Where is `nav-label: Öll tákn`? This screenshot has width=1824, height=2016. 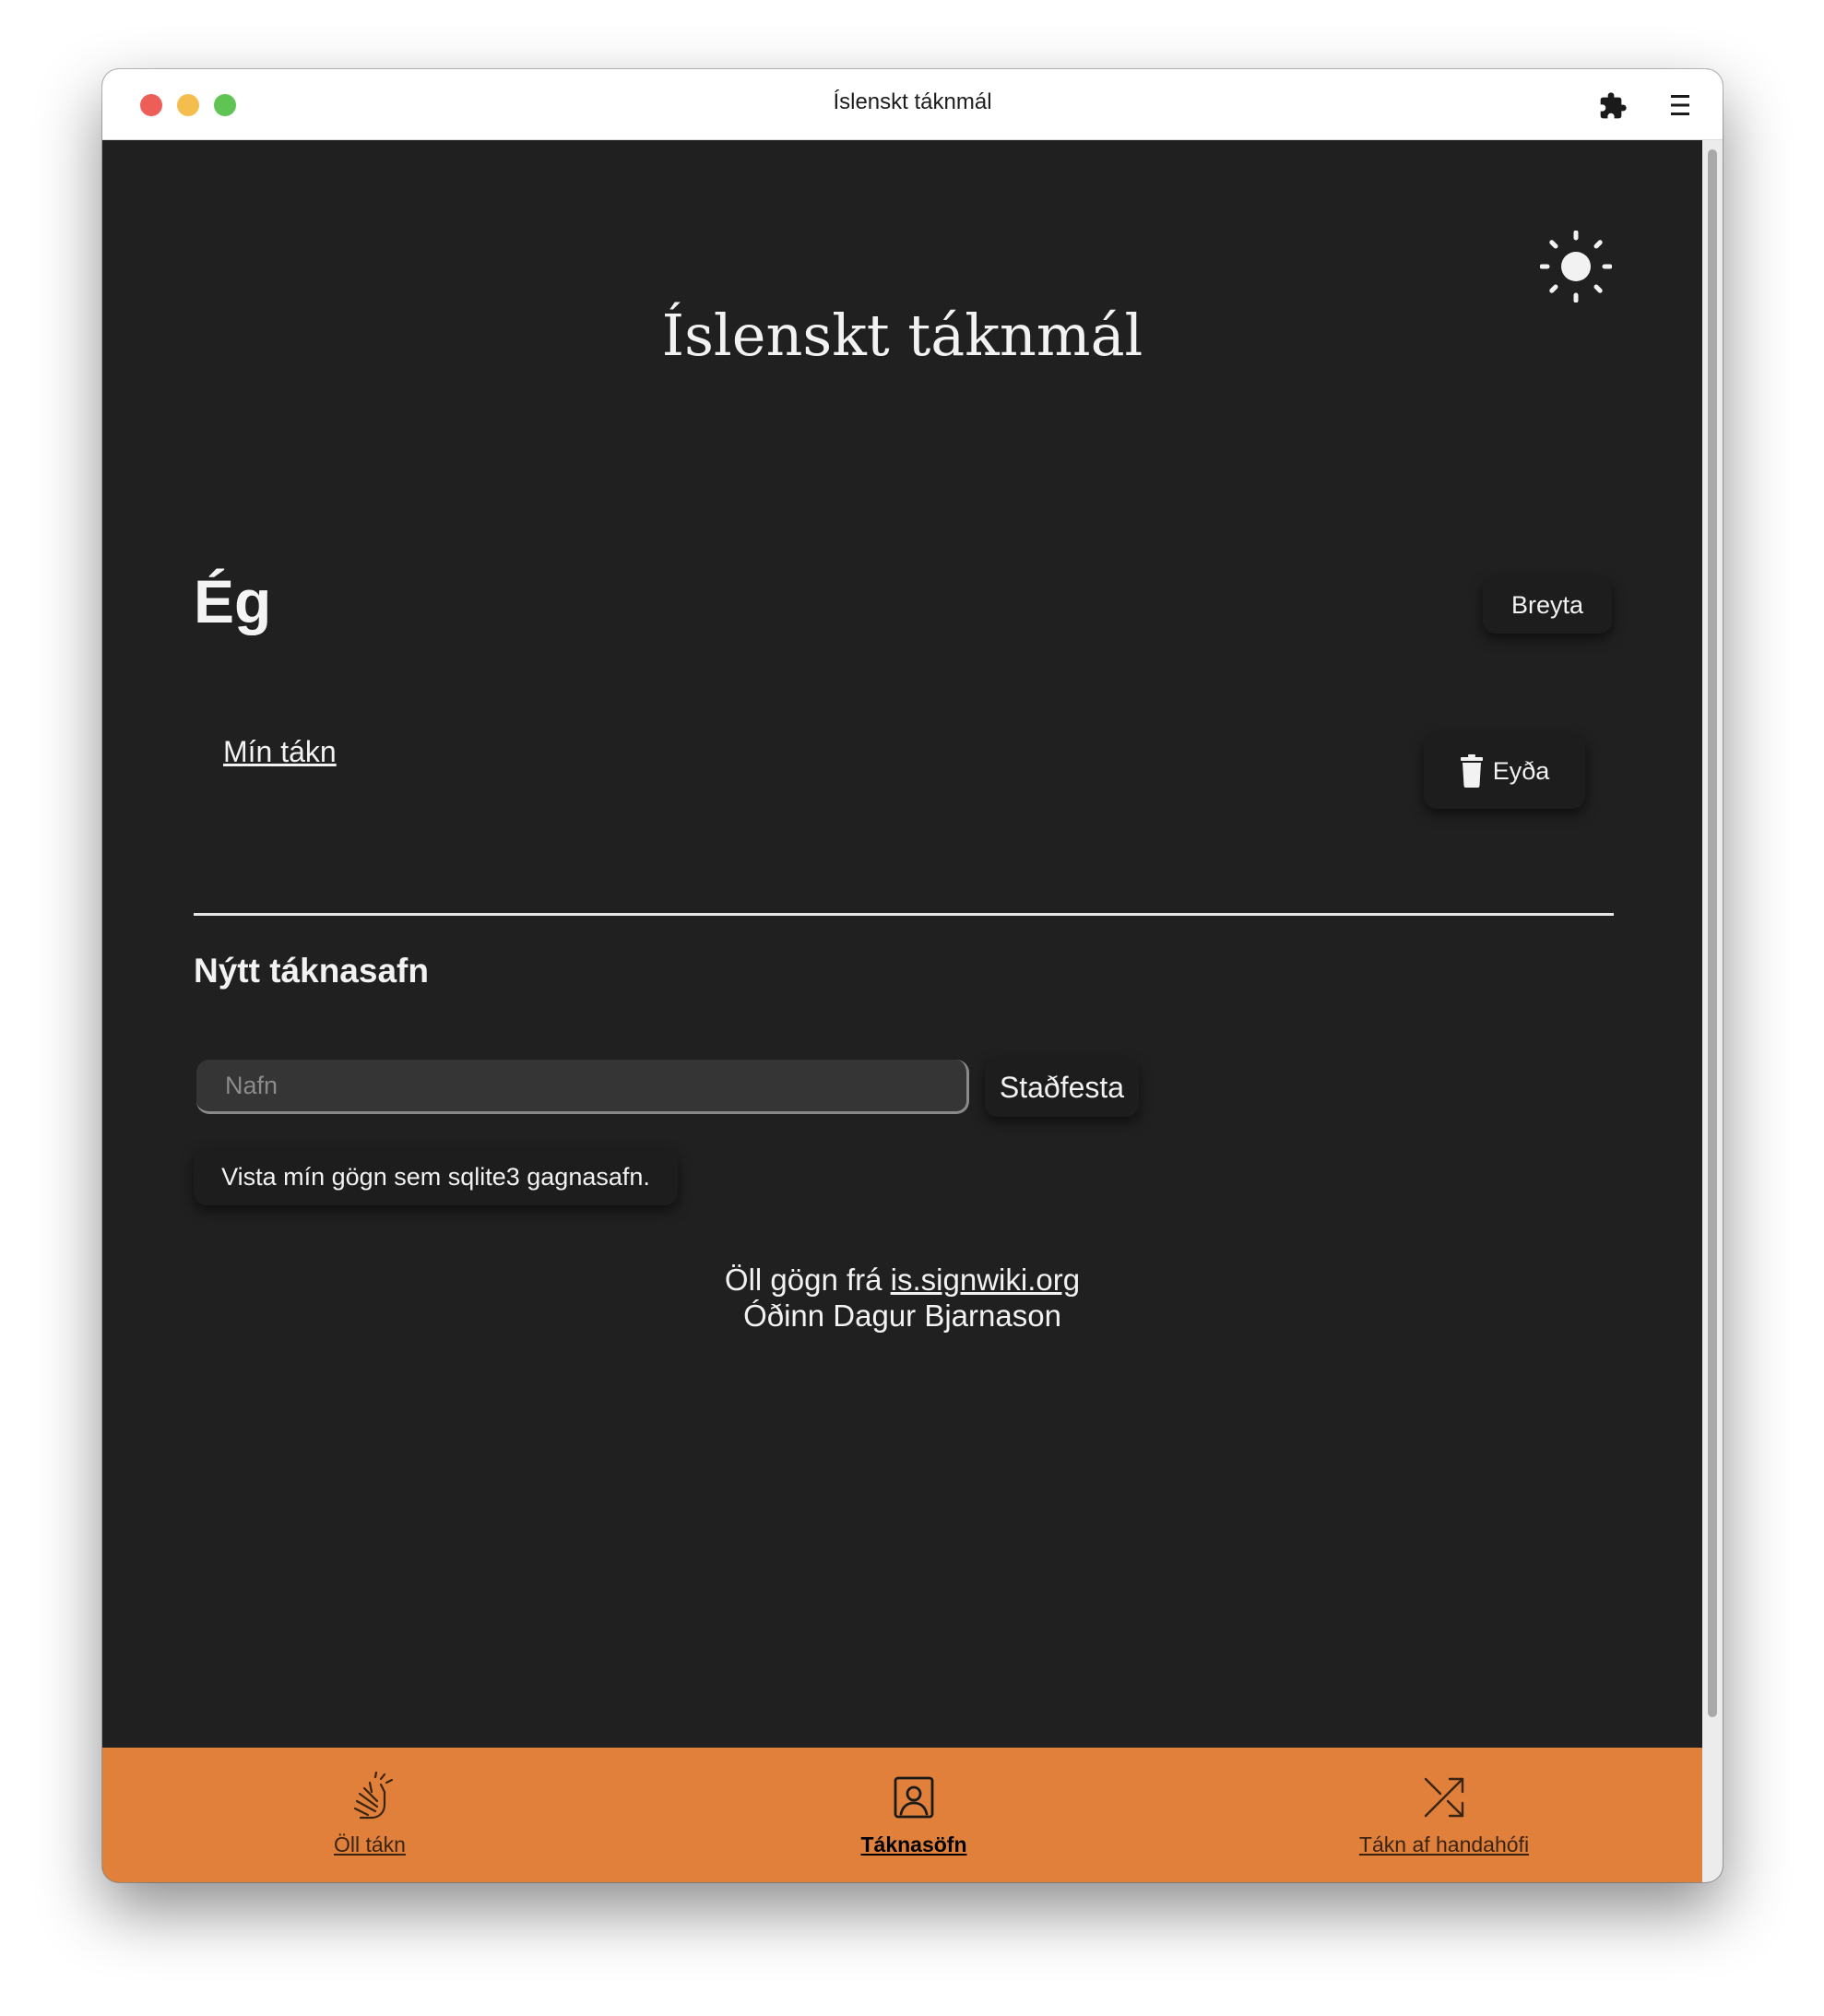
nav-label: Öll tákn is located at coordinates (370, 1844).